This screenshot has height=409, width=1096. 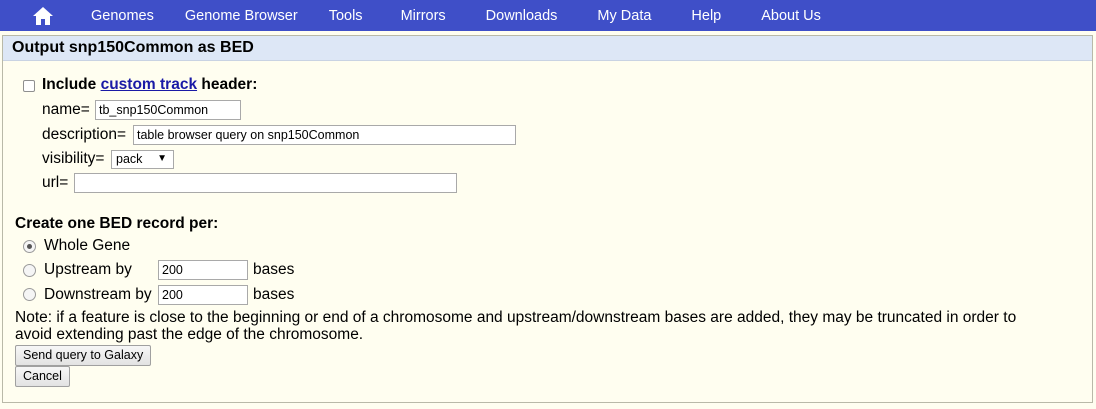 I want to click on include-header-label: Include custom track header:, so click(x=149, y=85).